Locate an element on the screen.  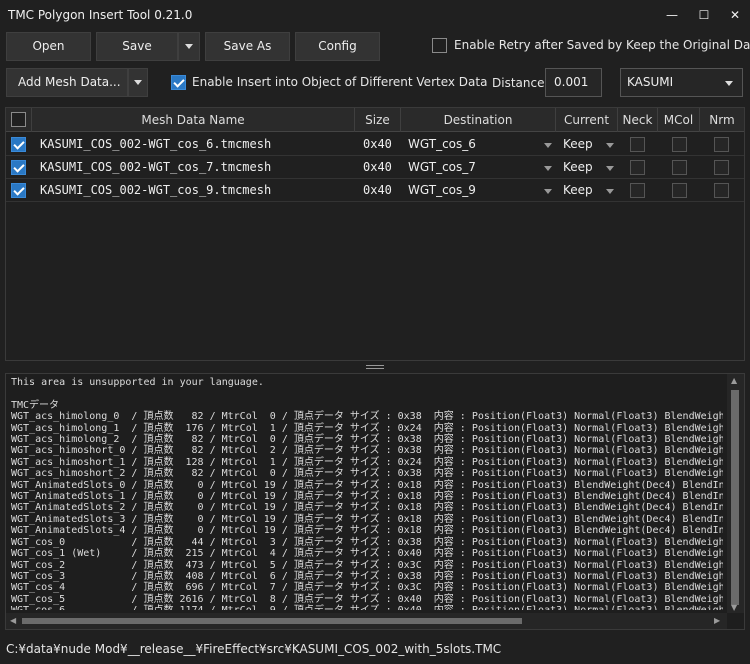
vertical-scrollbar: ▲ ▼ is located at coordinates (735, 493).